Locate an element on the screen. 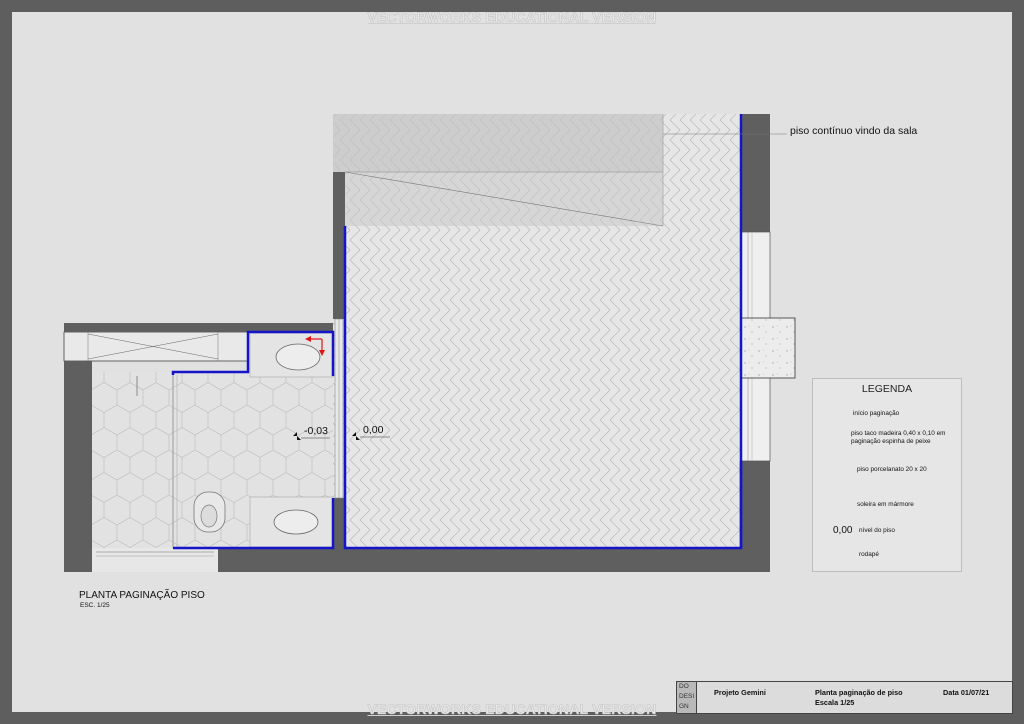  wall-right-top is located at coordinates (755, 173).